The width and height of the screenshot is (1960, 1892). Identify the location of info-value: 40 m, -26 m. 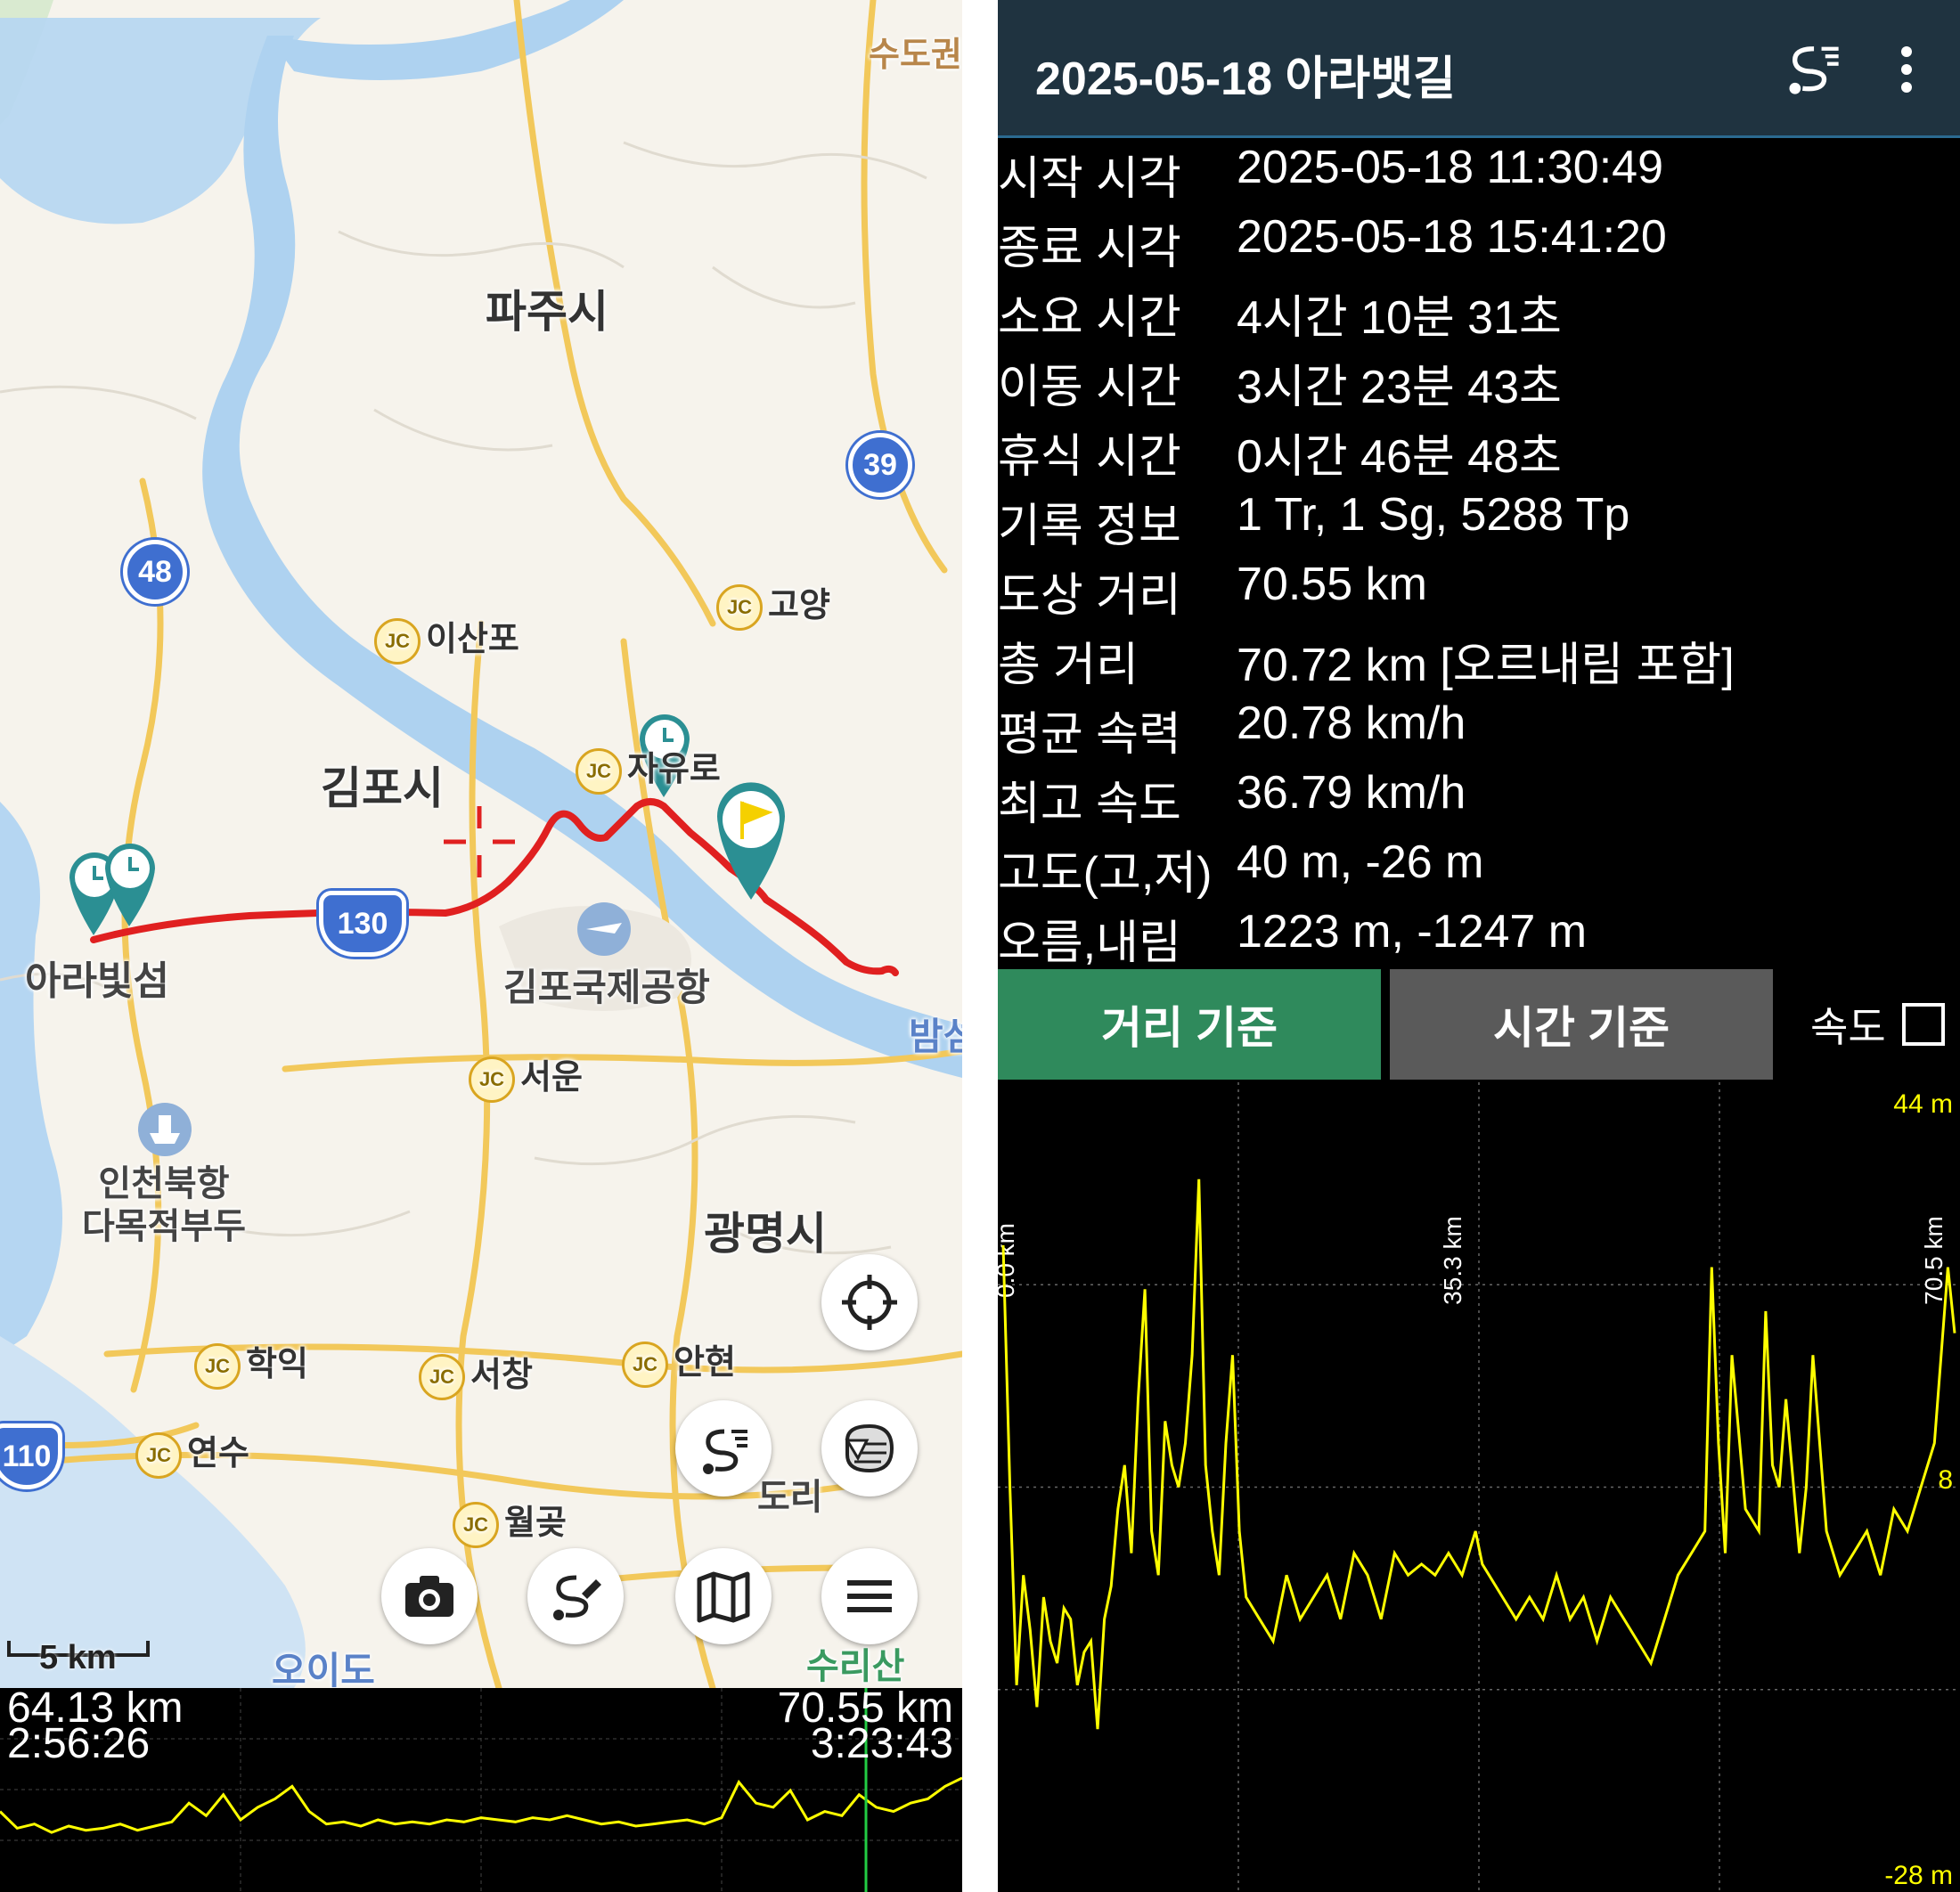
(1360, 862).